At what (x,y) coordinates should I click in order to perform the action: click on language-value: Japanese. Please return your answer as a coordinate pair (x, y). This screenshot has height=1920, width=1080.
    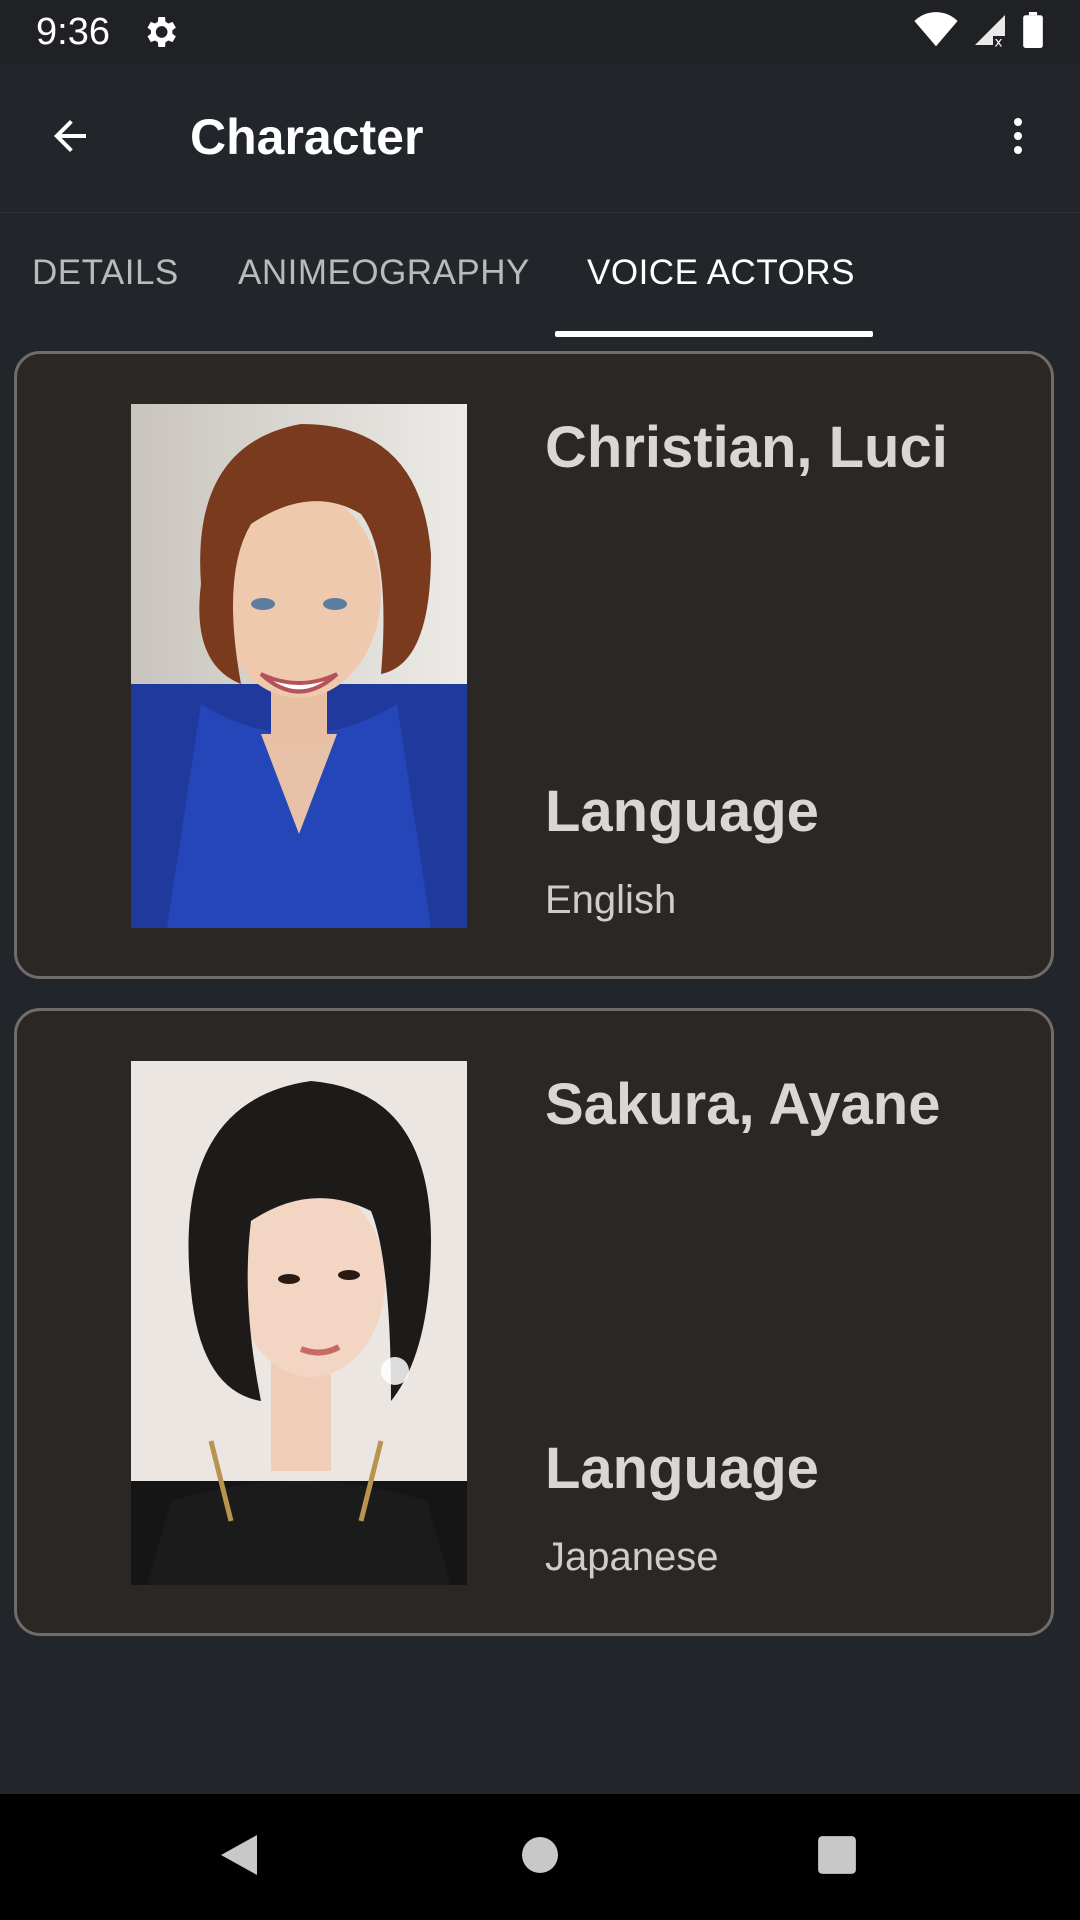
    Looking at the image, I should click on (632, 1557).